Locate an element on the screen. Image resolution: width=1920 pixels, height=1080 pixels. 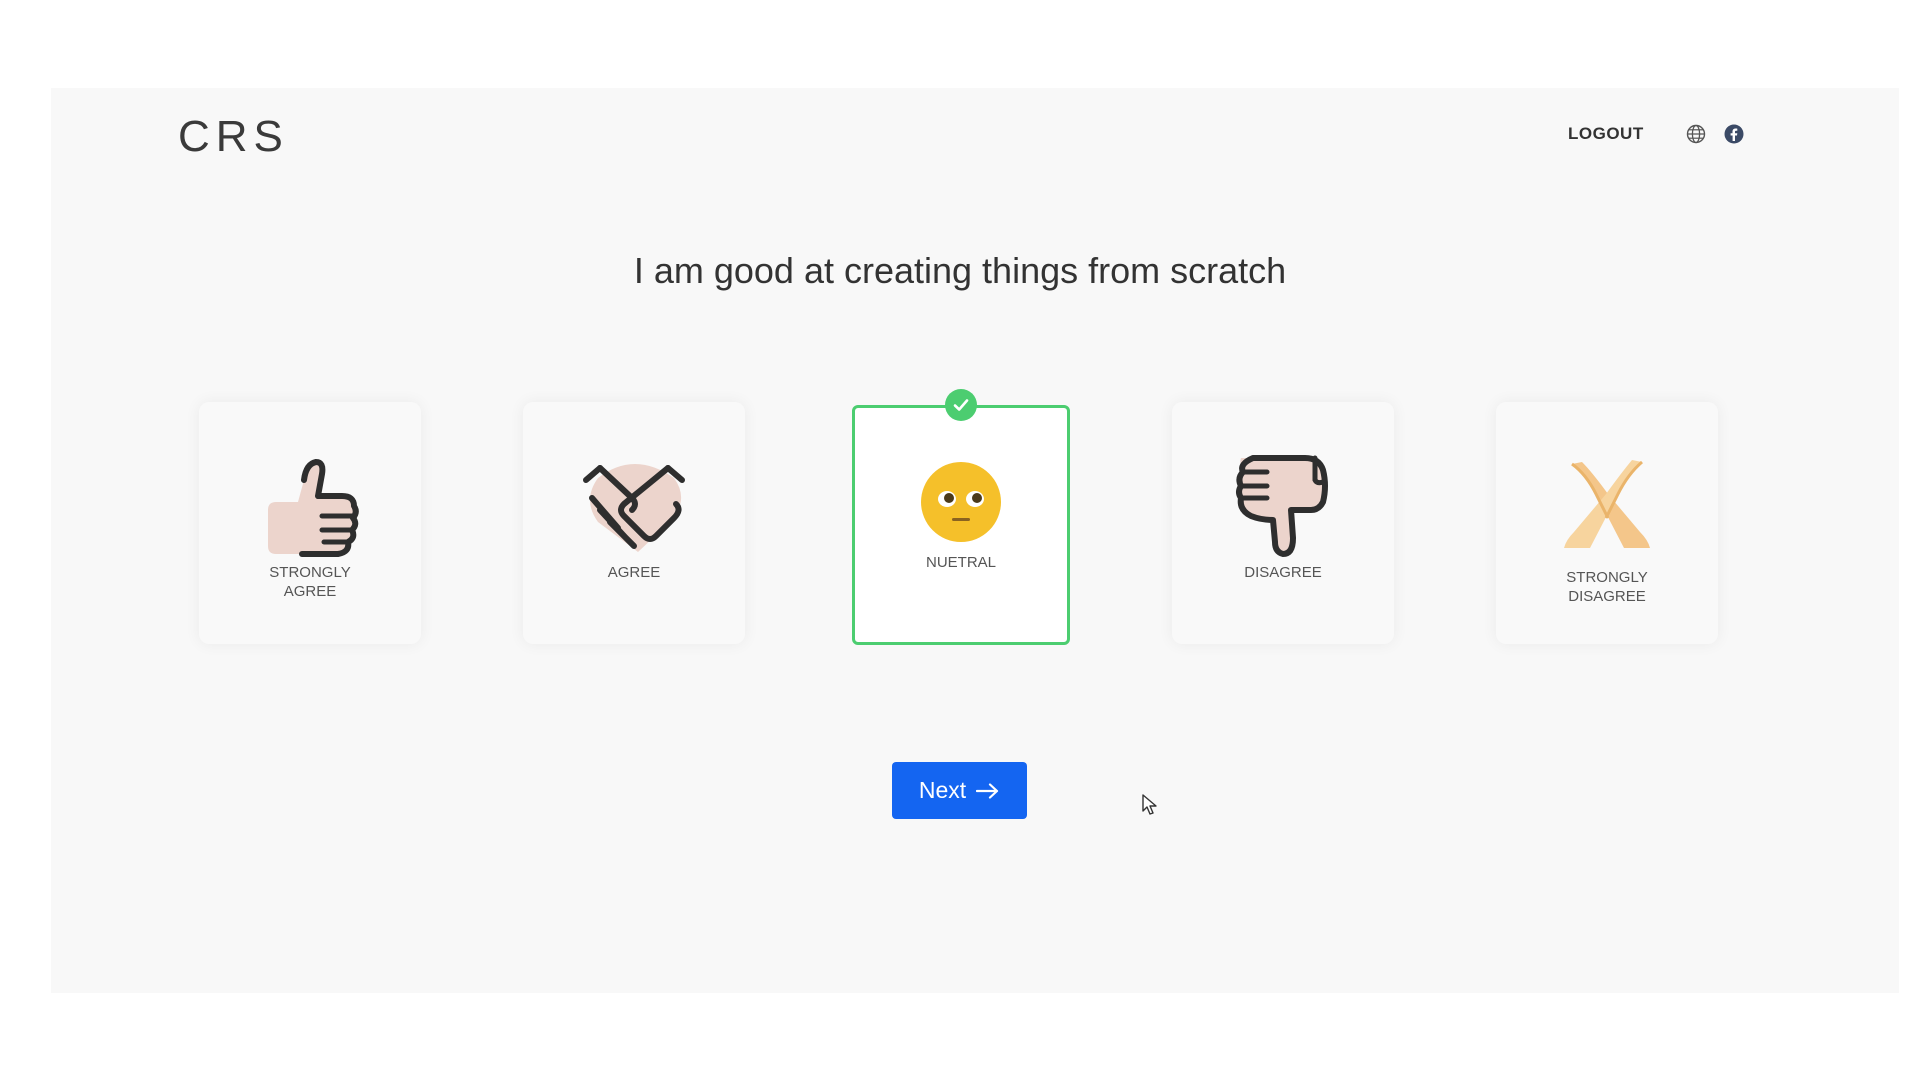
option-strongly-disagree: STRONGLY DISAGREE is located at coordinates (1607, 523).